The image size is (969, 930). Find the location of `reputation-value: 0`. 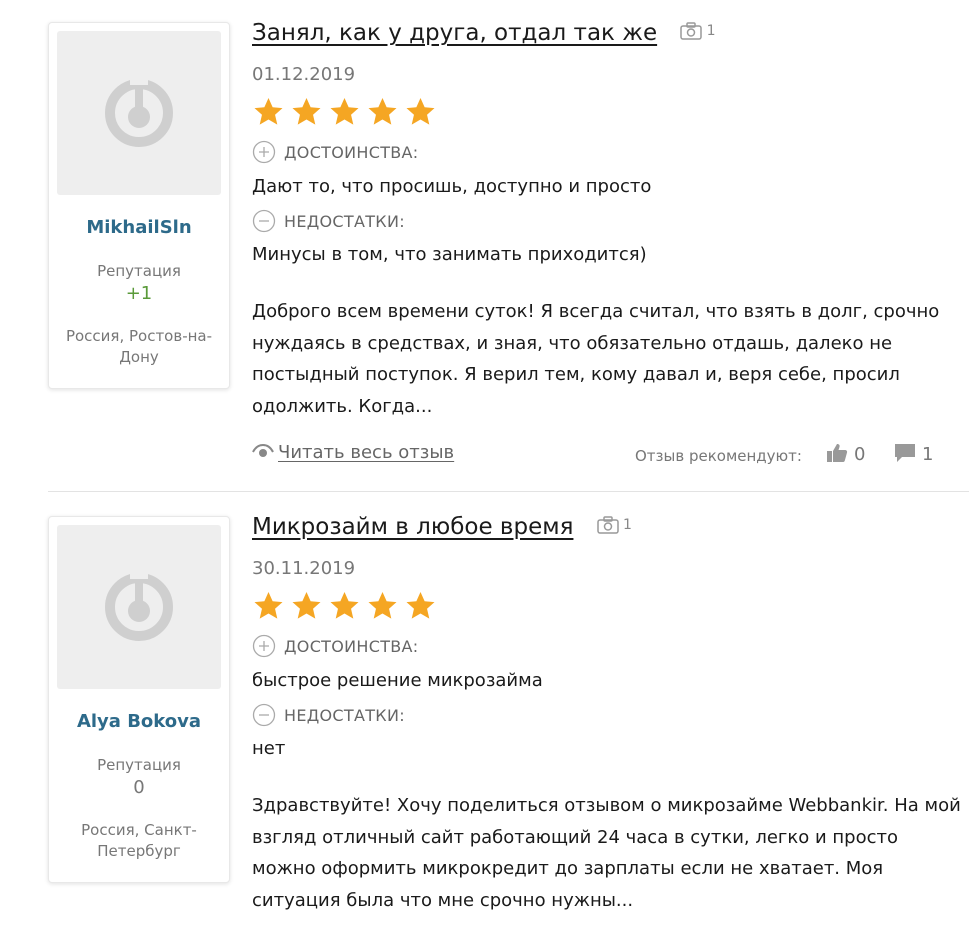

reputation-value: 0 is located at coordinates (139, 787).